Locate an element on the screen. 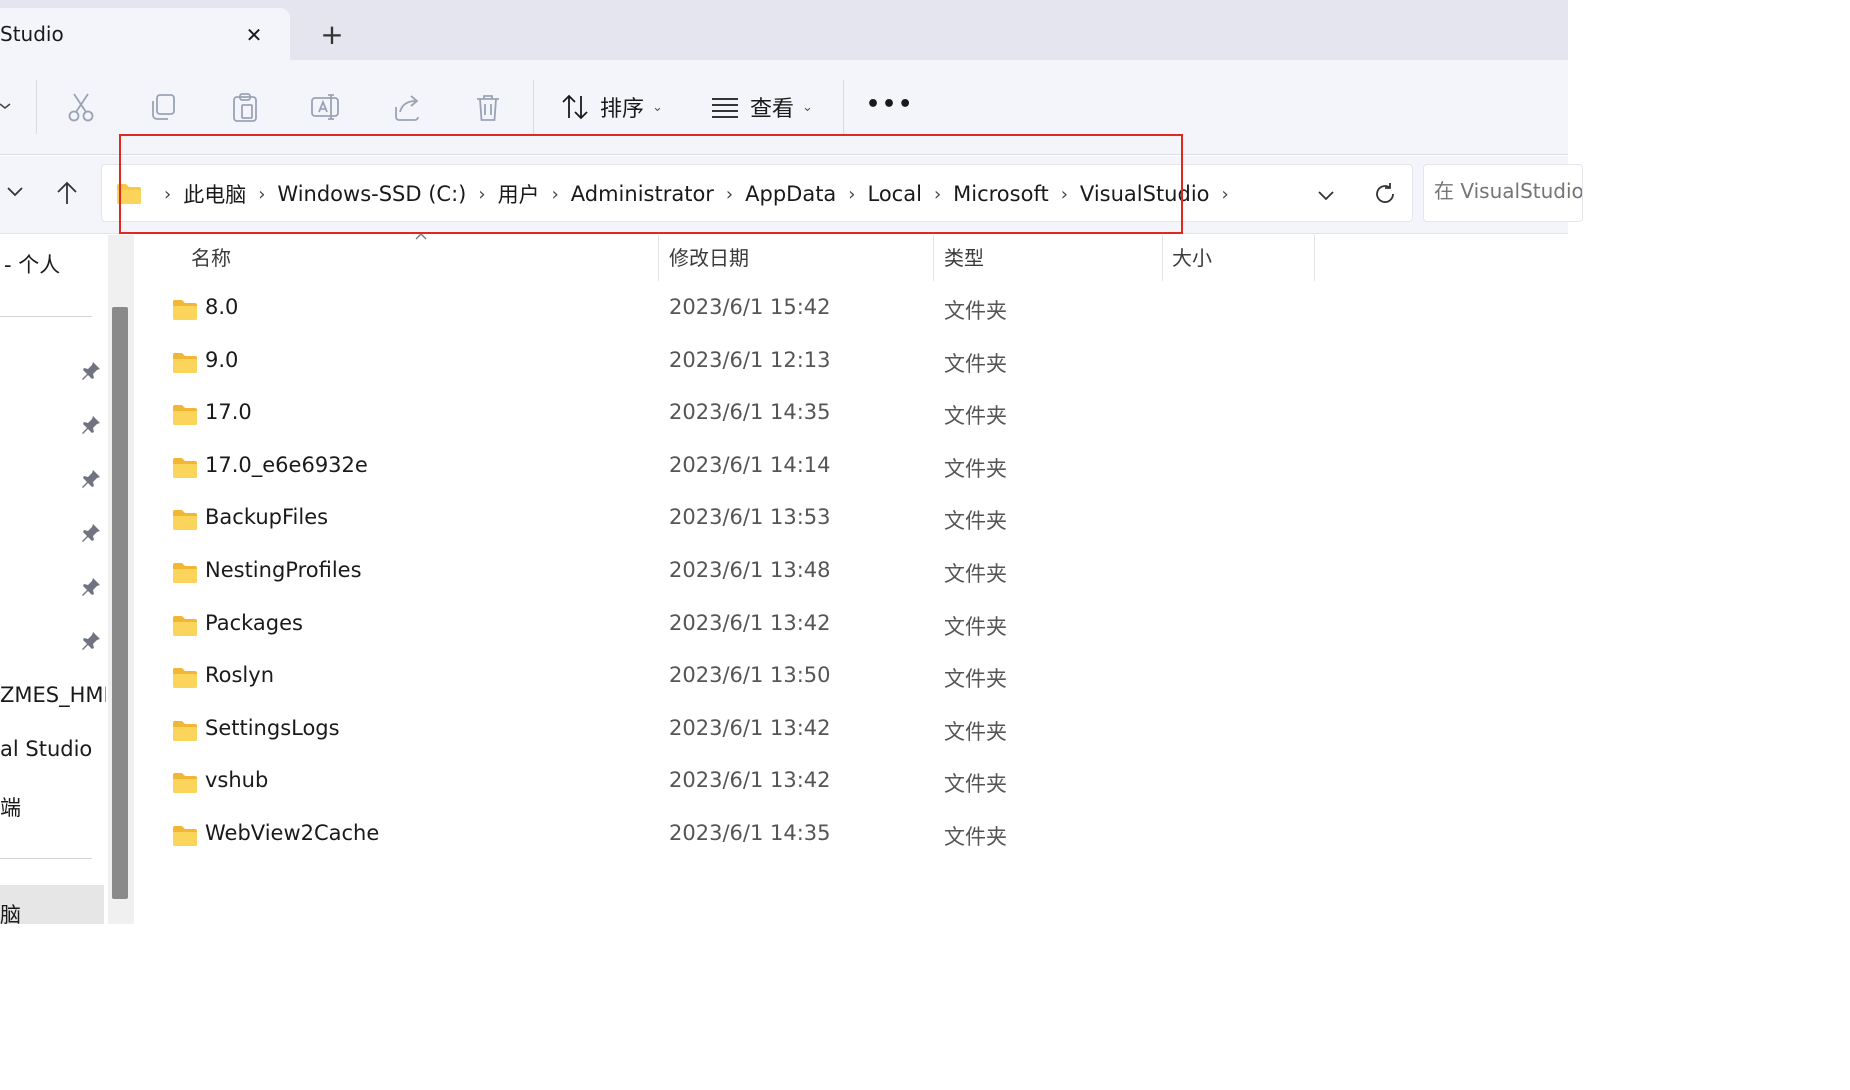 This screenshot has width=1850, height=1090. sort-ascending-icon is located at coordinates (421, 236).